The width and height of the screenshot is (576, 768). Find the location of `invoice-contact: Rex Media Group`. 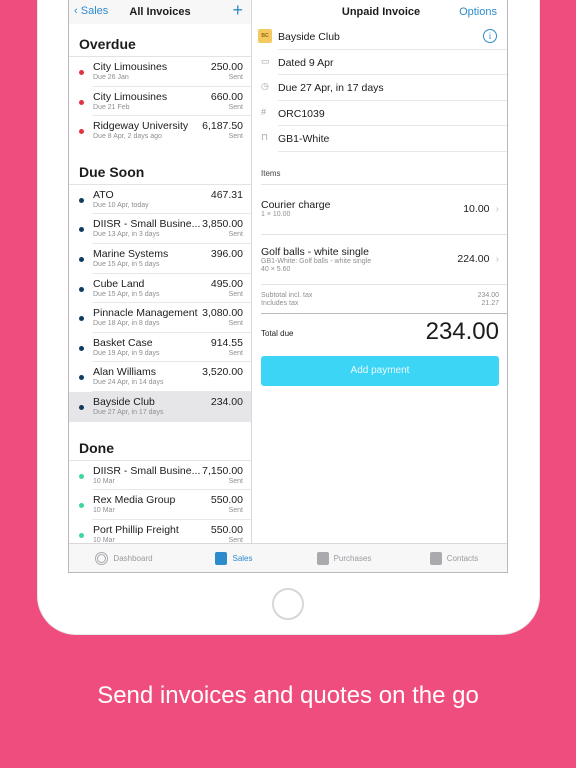

invoice-contact: Rex Media Group is located at coordinates (134, 500).